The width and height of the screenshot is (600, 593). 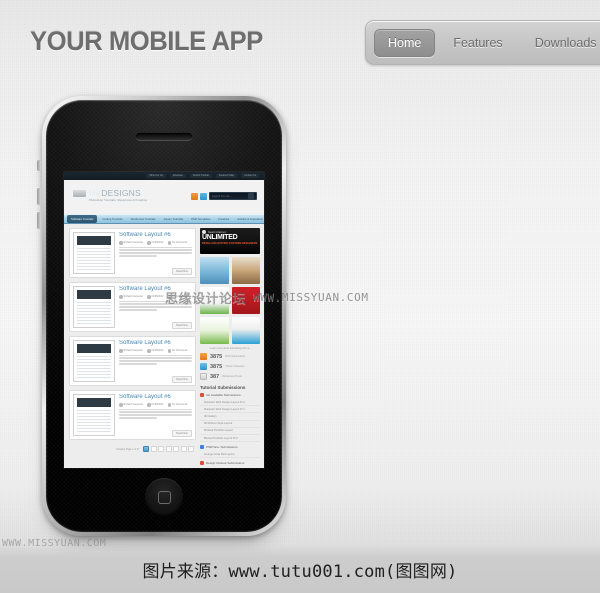 What do you see at coordinates (164, 497) in the screenshot?
I see `home-button` at bounding box center [164, 497].